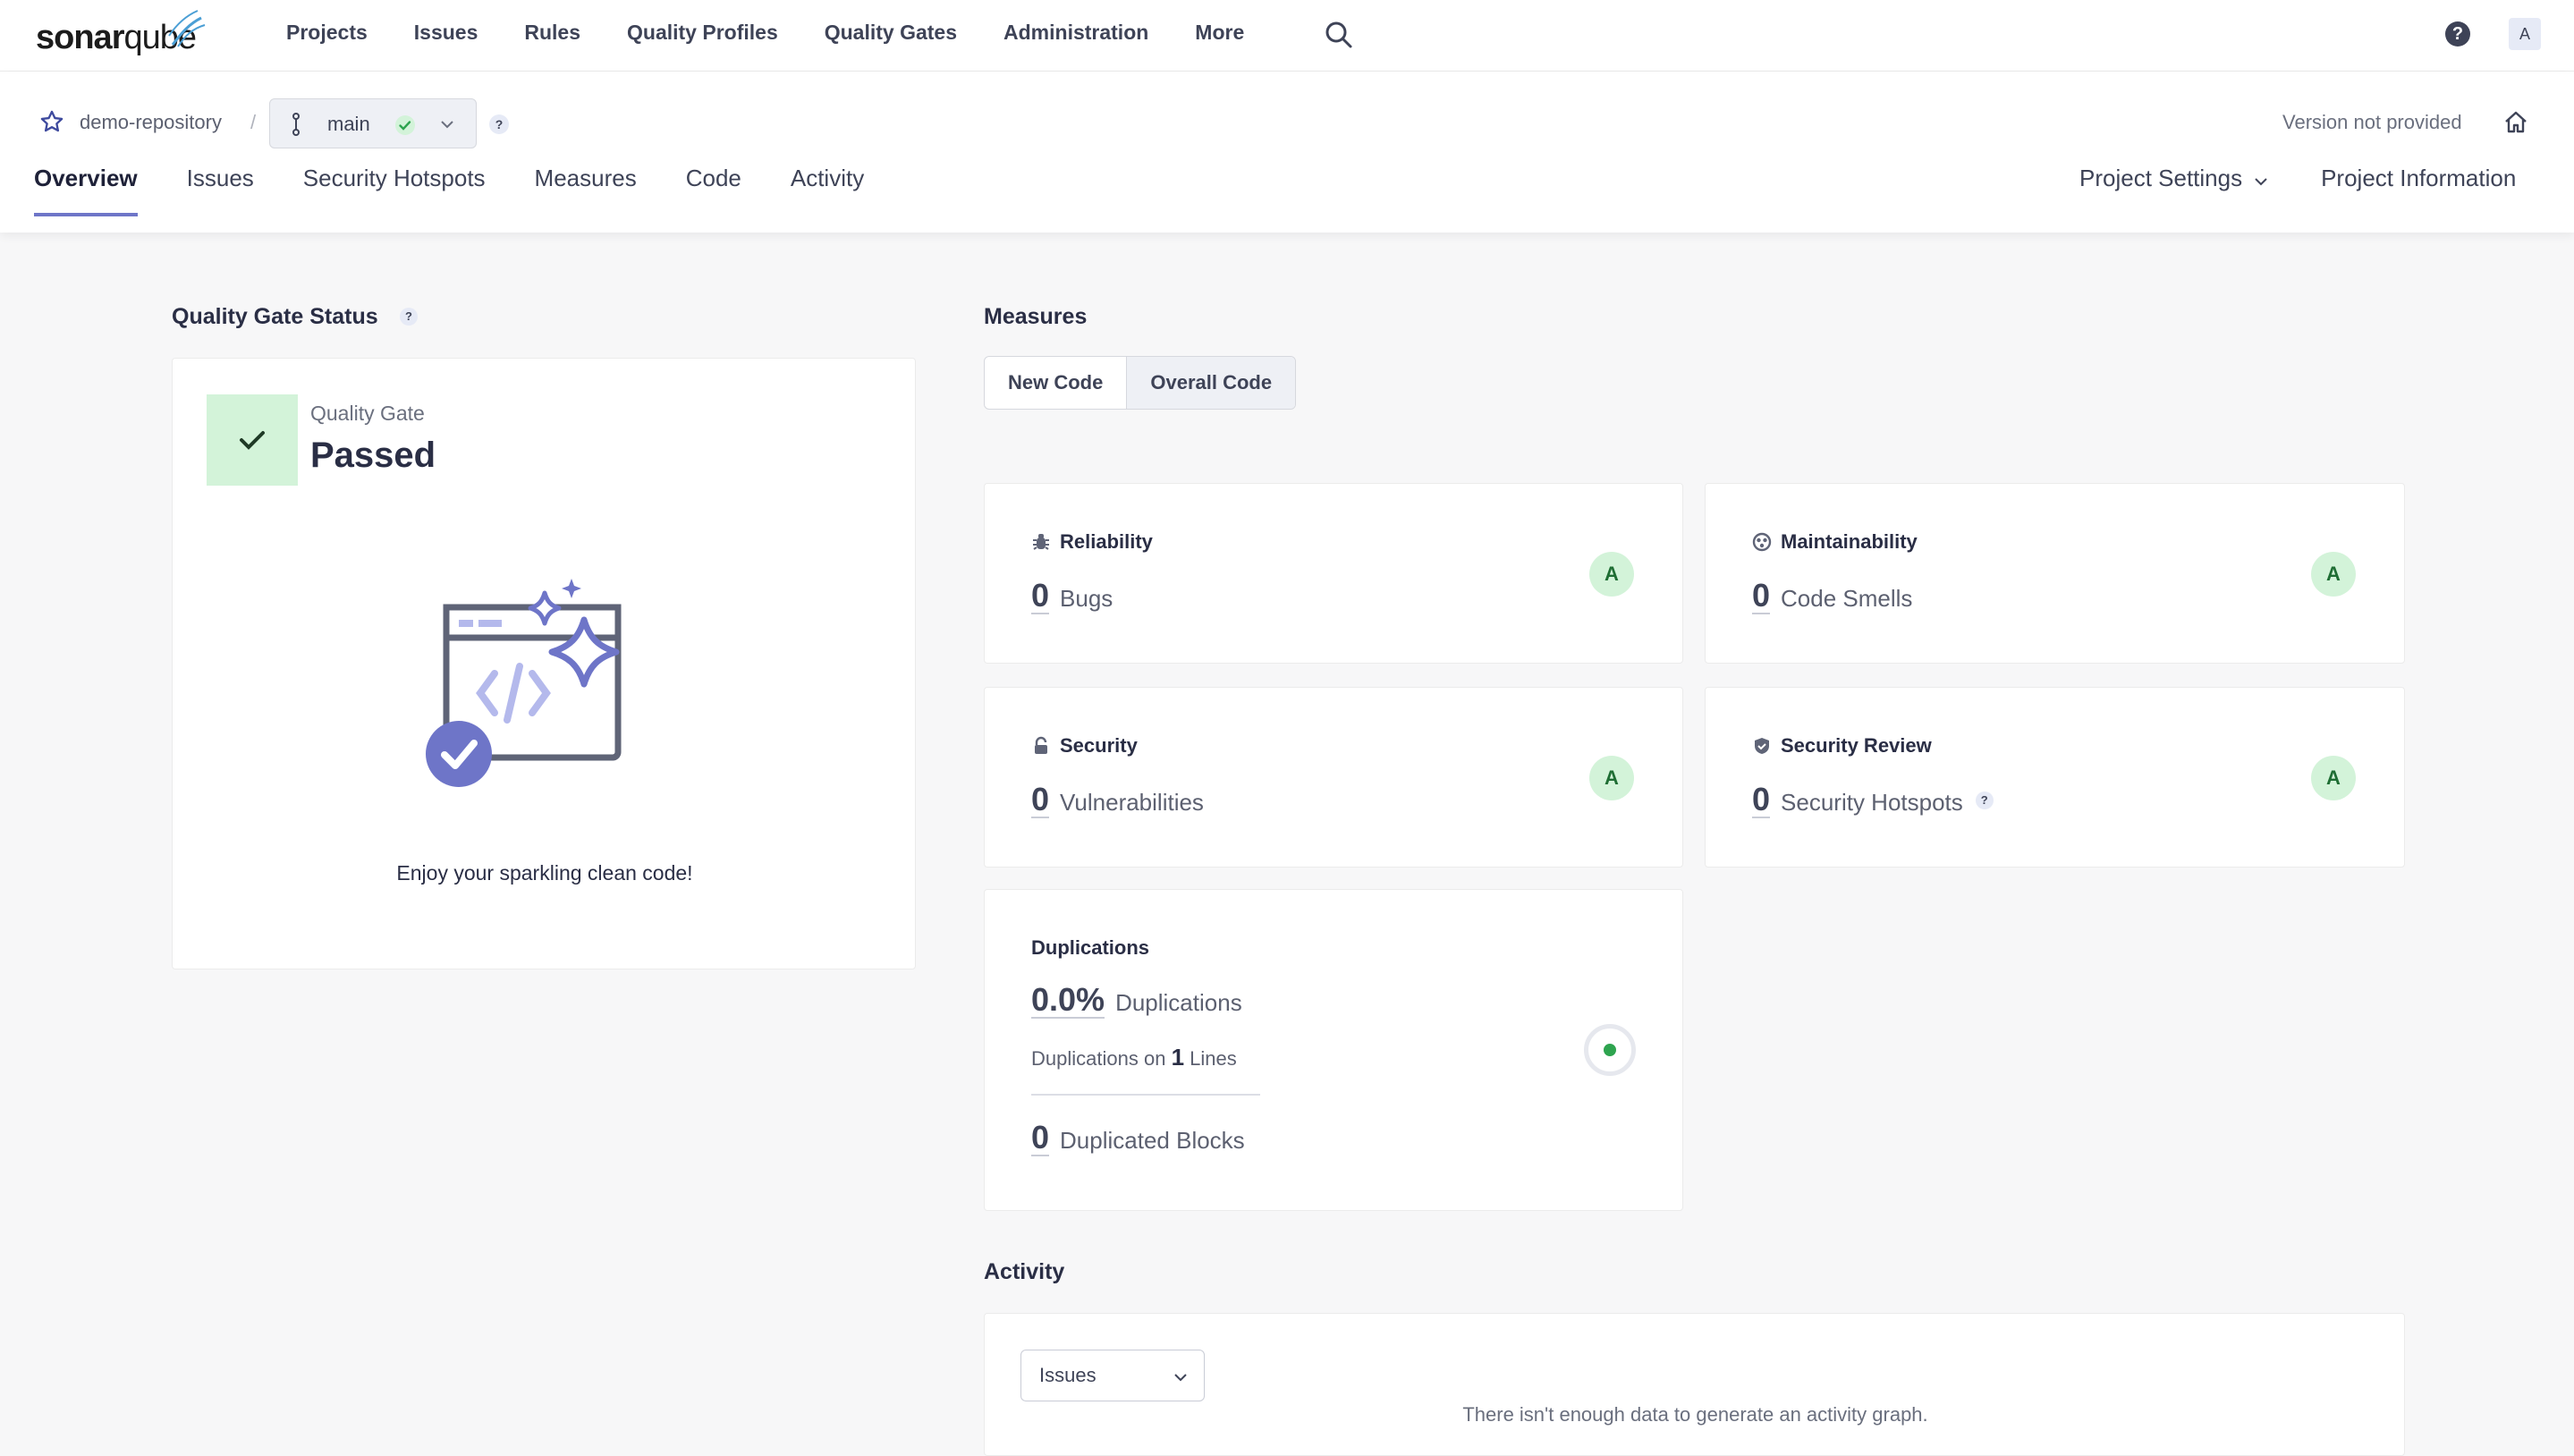  What do you see at coordinates (1132, 802) in the screenshot?
I see `vulnerabilities-label: Vulnerabilities` at bounding box center [1132, 802].